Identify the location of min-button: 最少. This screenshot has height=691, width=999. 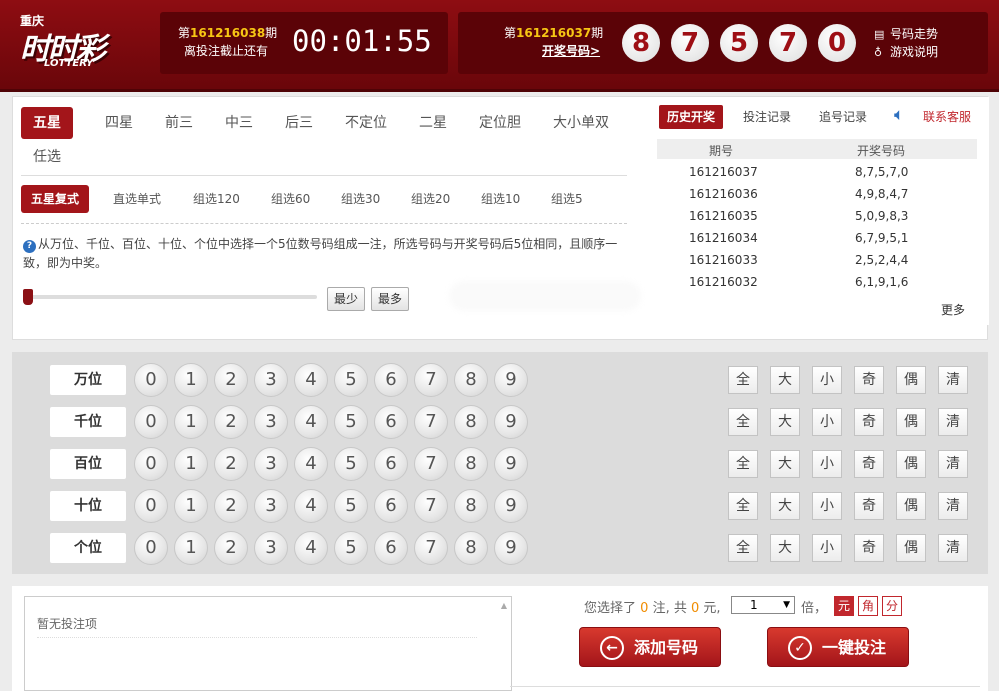
(346, 299).